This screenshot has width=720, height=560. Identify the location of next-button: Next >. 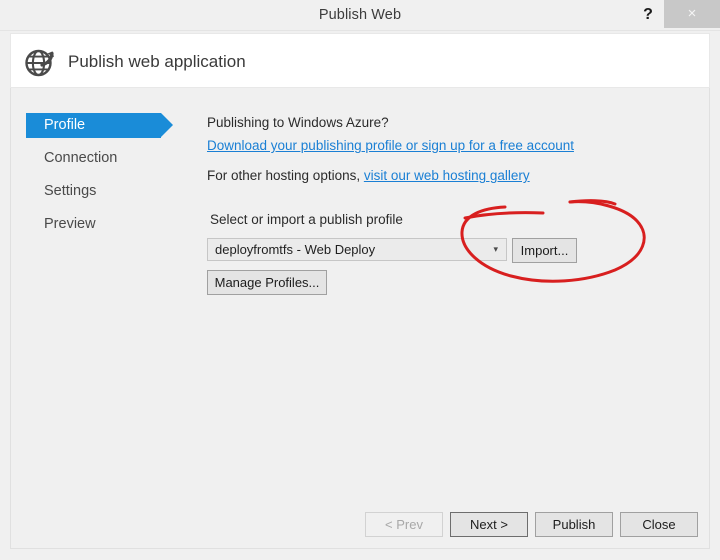
(489, 524).